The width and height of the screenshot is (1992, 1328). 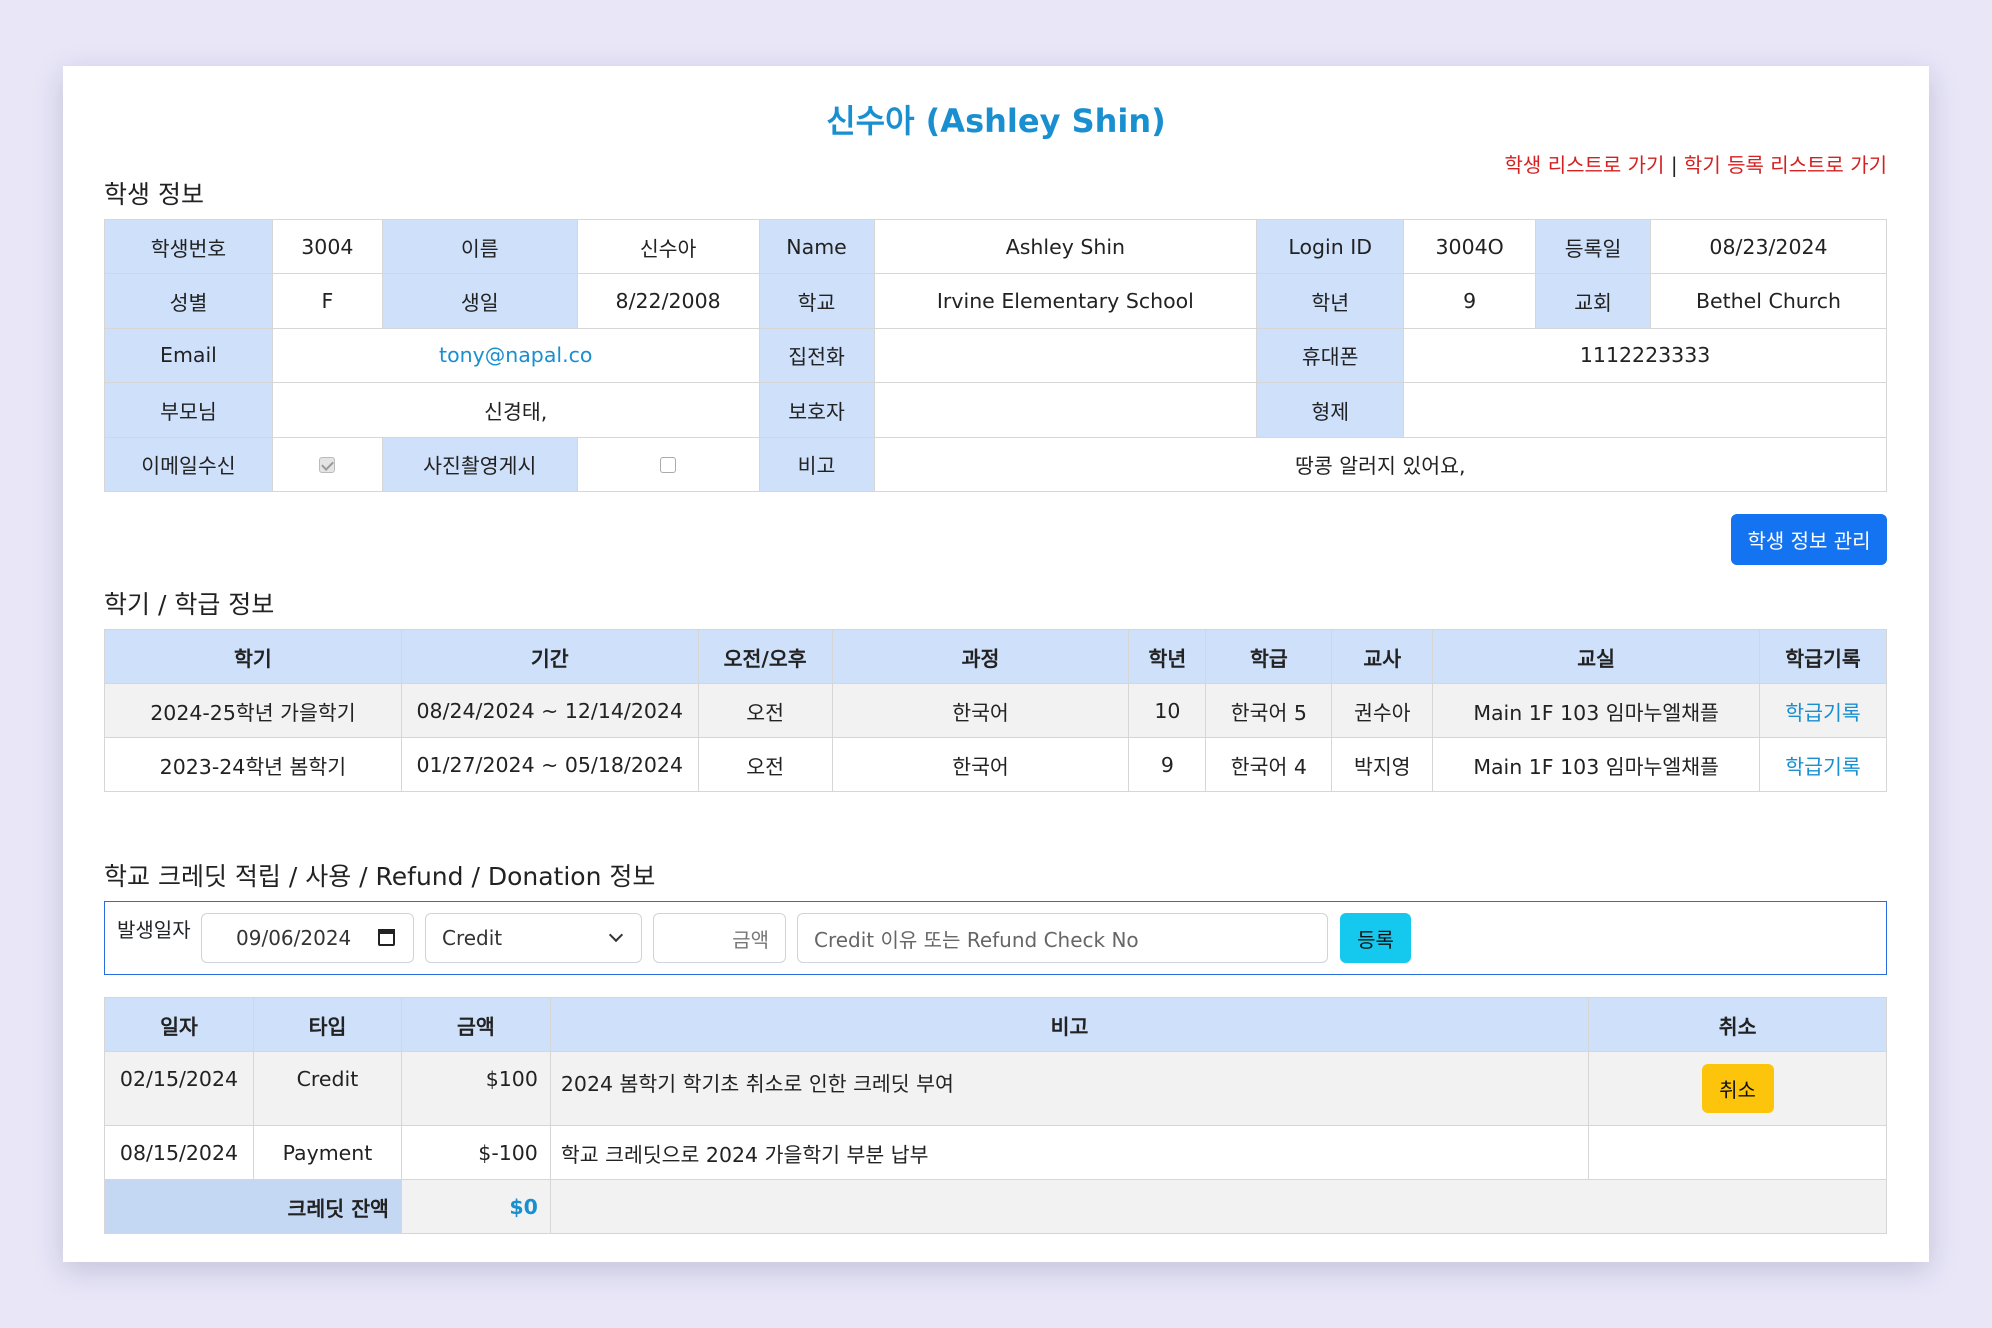 I want to click on login-id-label: Login ID, so click(x=1330, y=246).